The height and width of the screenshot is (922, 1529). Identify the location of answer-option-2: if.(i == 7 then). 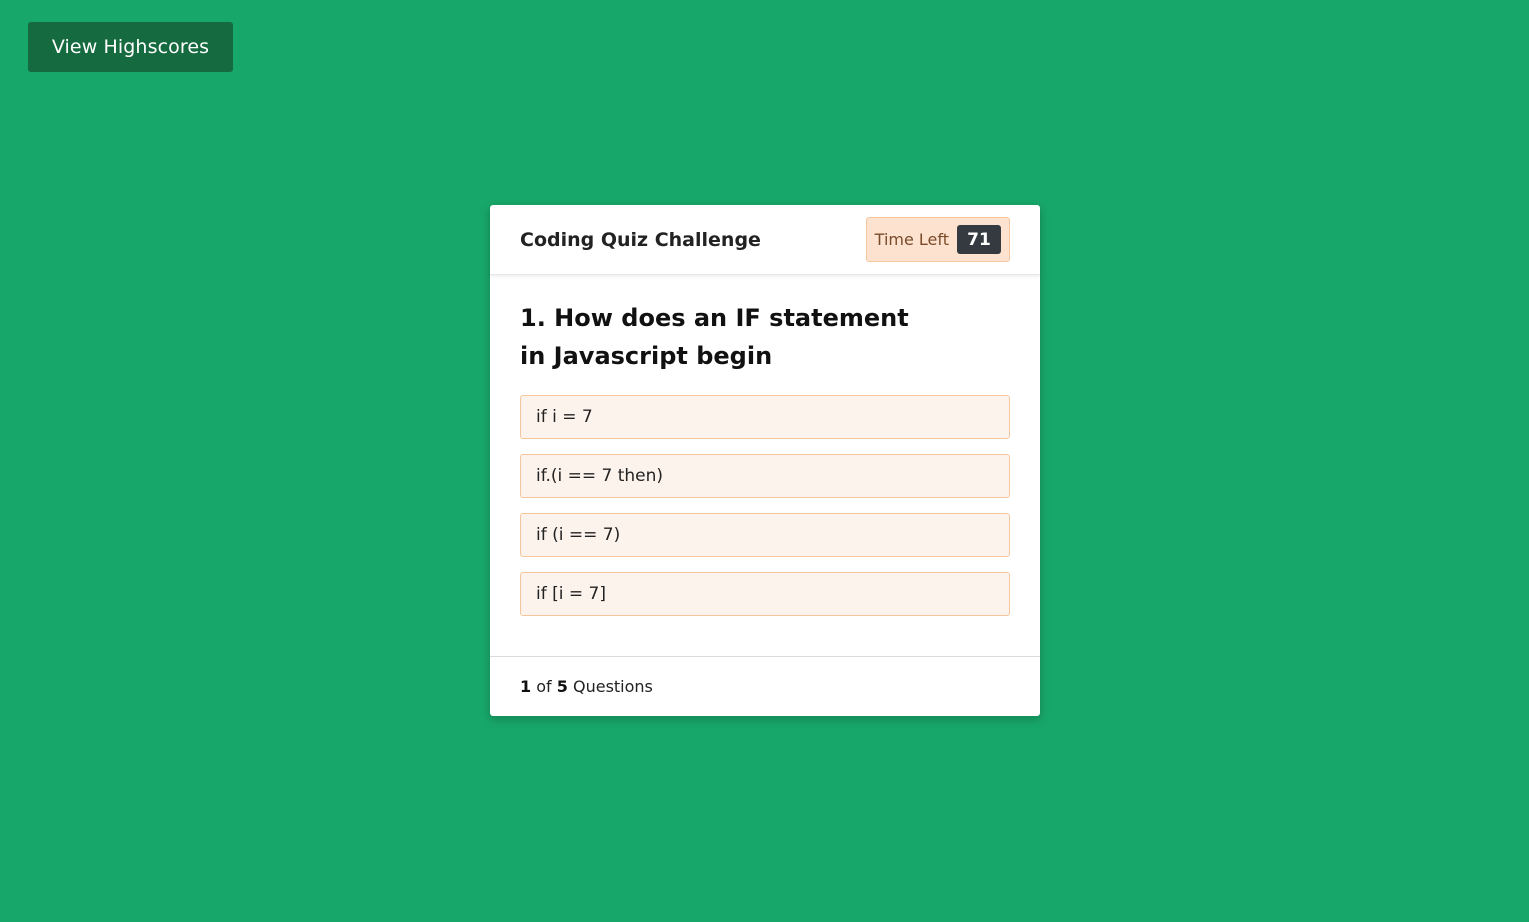
(765, 476).